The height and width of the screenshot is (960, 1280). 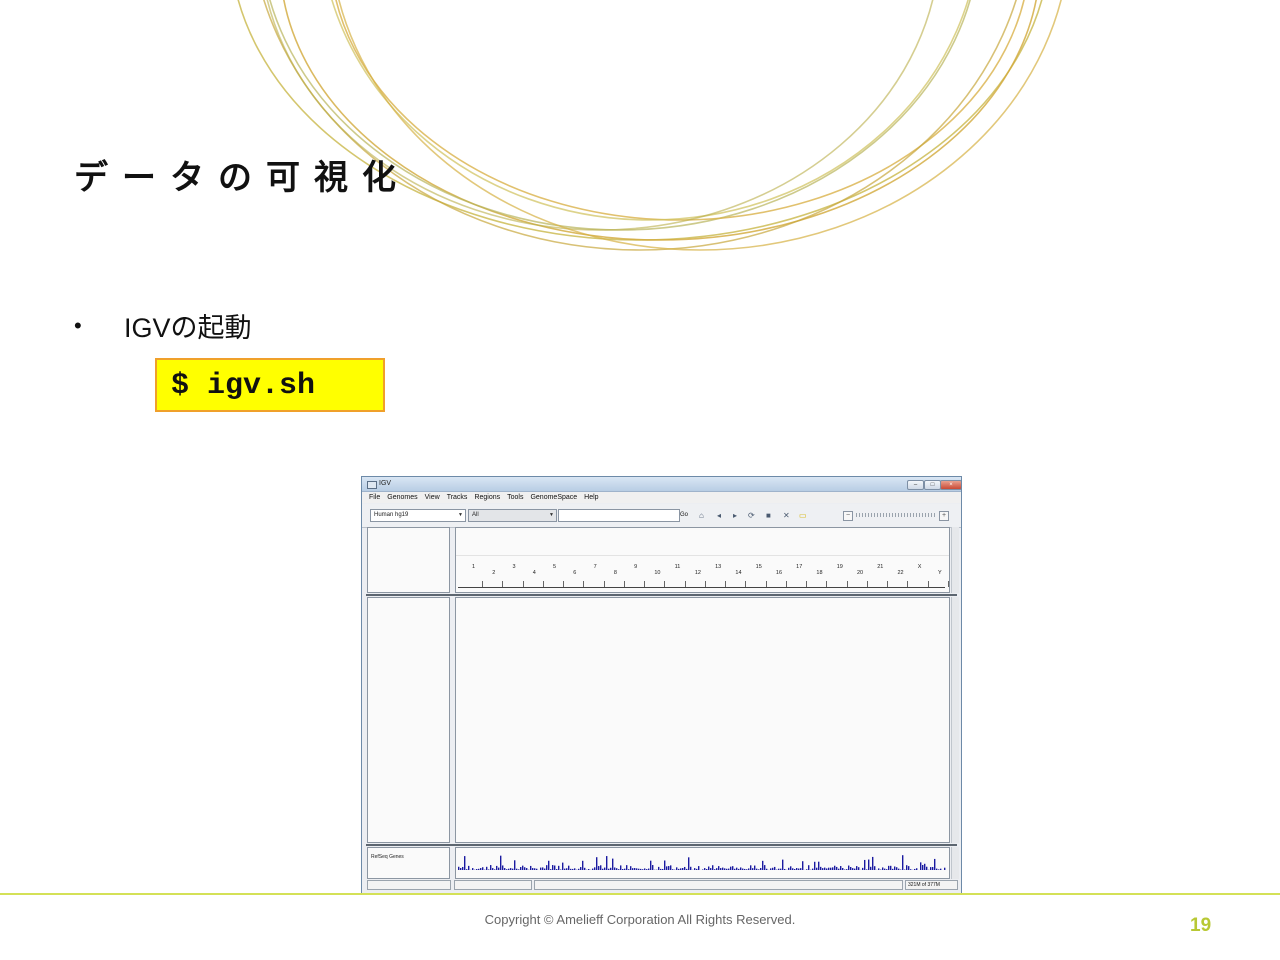 What do you see at coordinates (944, 516) in the screenshot?
I see `zoom-in-icon: +` at bounding box center [944, 516].